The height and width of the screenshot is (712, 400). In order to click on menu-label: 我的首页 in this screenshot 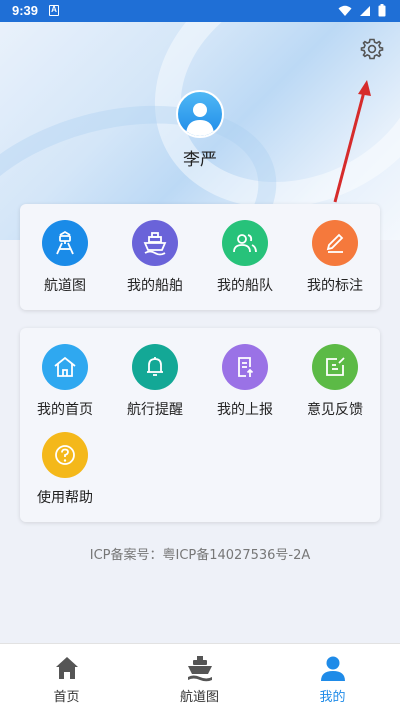, I will do `click(65, 410)`.